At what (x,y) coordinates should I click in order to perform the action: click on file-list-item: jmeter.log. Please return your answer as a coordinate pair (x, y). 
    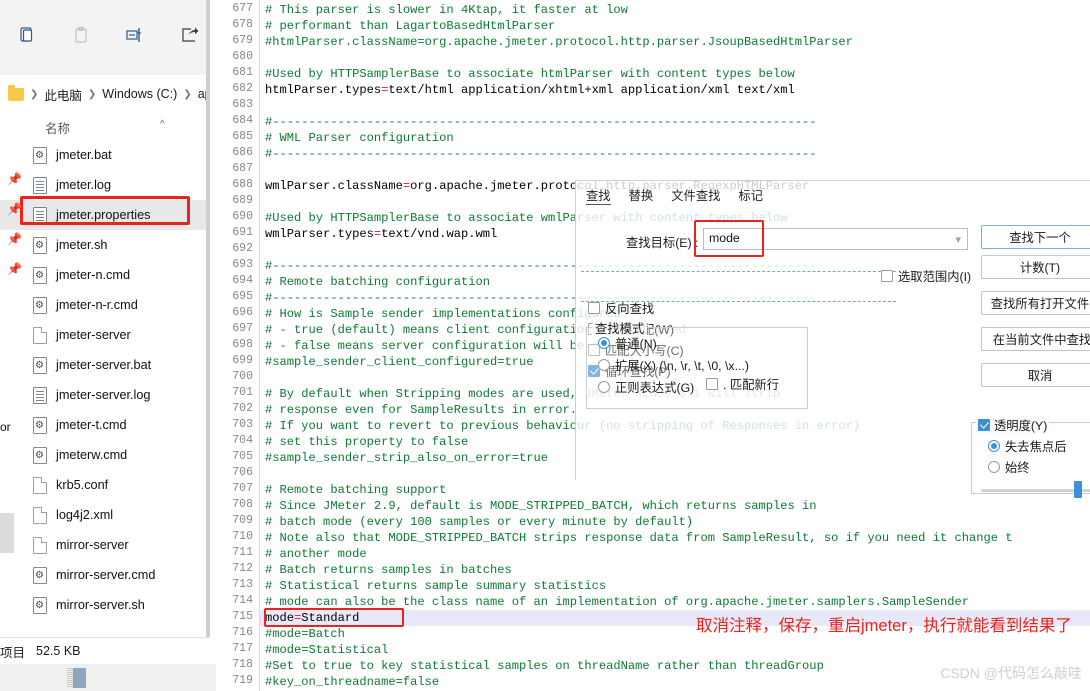
    Looking at the image, I should click on (105, 185).